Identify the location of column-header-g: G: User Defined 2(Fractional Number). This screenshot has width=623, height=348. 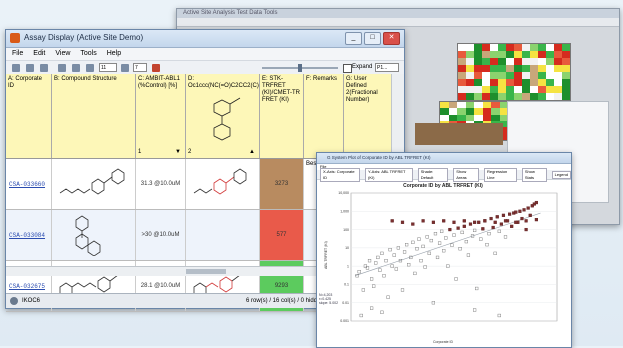
(368, 116).